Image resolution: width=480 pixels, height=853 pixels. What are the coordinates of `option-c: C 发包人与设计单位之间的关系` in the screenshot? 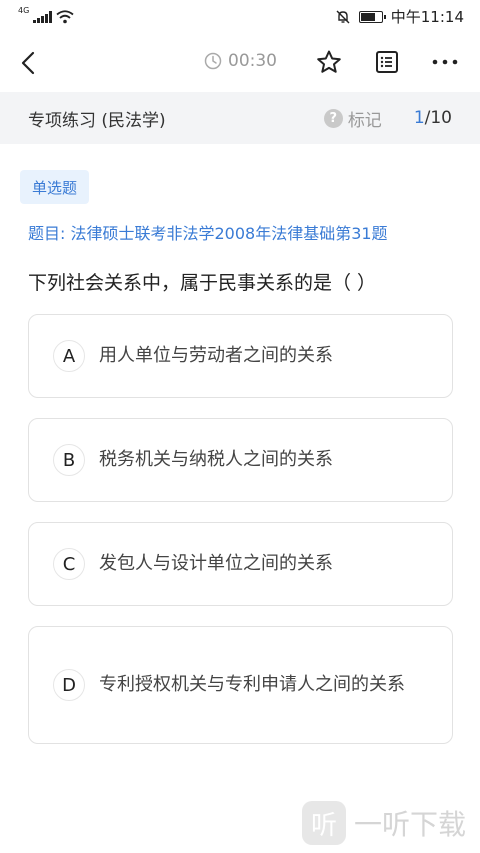 It's located at (240, 564).